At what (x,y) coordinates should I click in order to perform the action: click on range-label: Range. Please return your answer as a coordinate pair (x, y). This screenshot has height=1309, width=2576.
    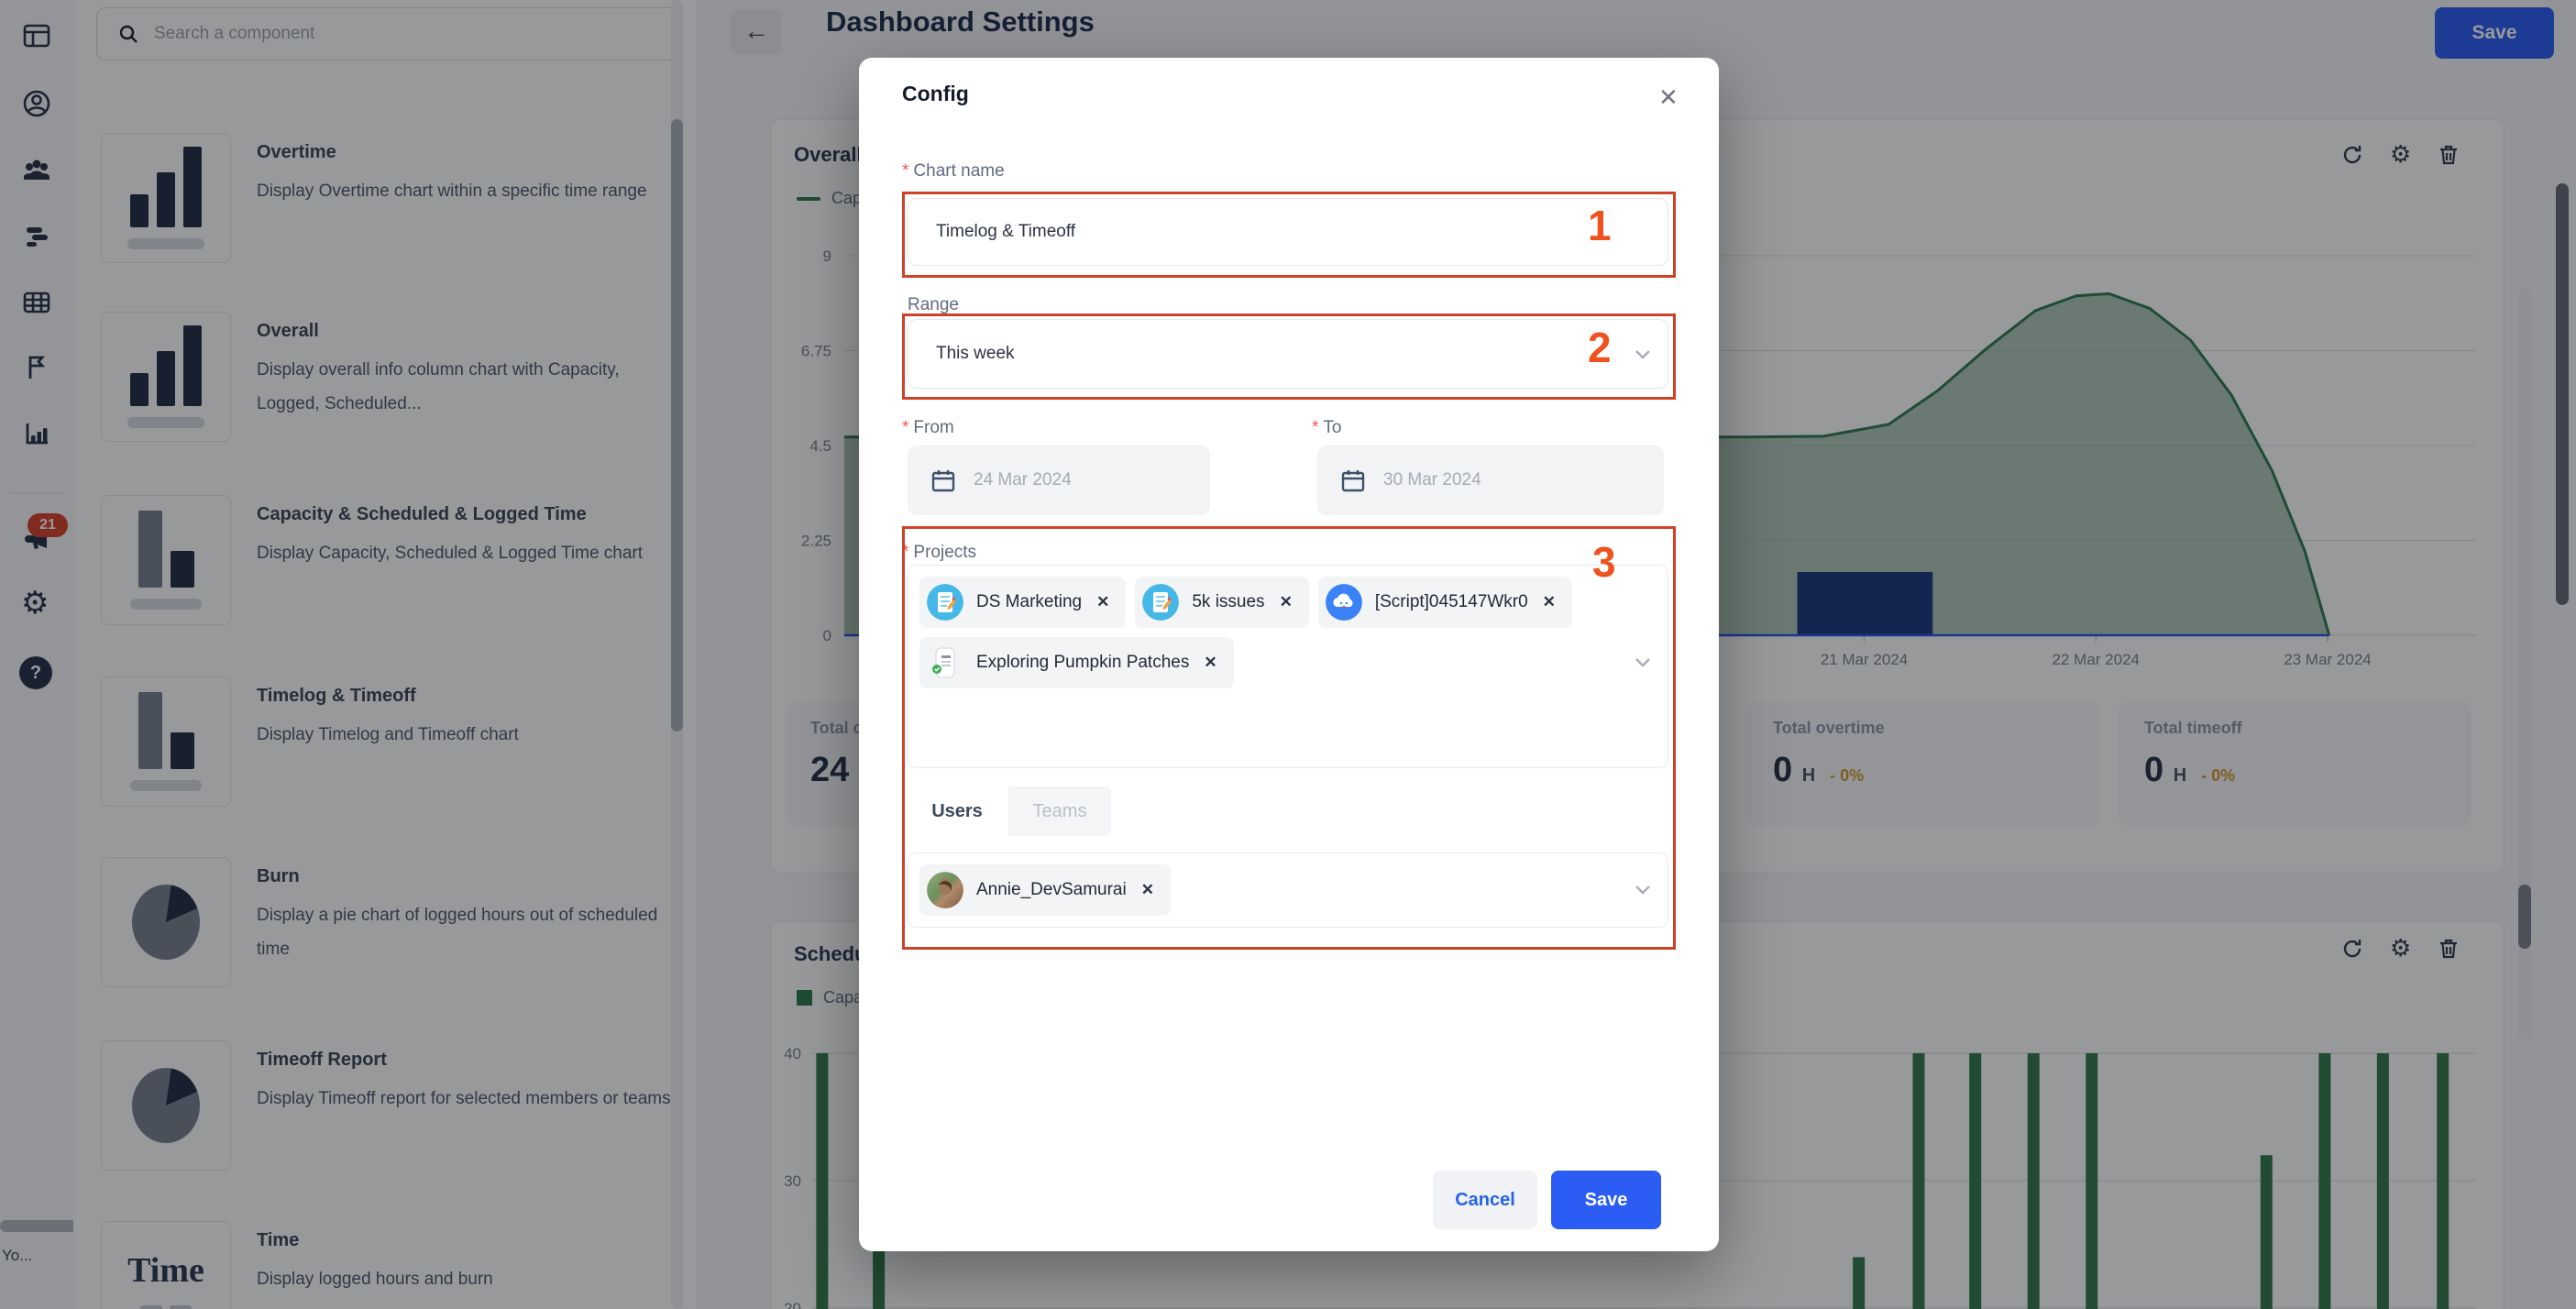
    Looking at the image, I should click on (934, 304).